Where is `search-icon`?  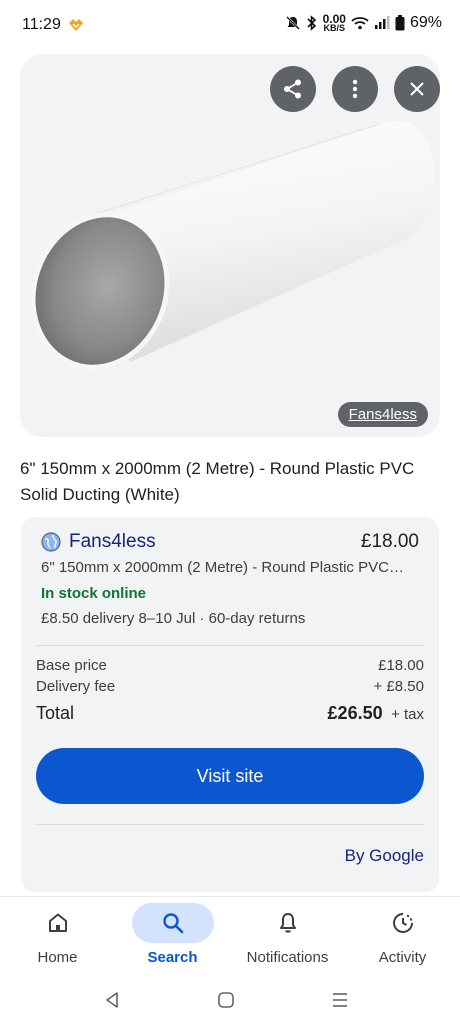
search-icon is located at coordinates (172, 923).